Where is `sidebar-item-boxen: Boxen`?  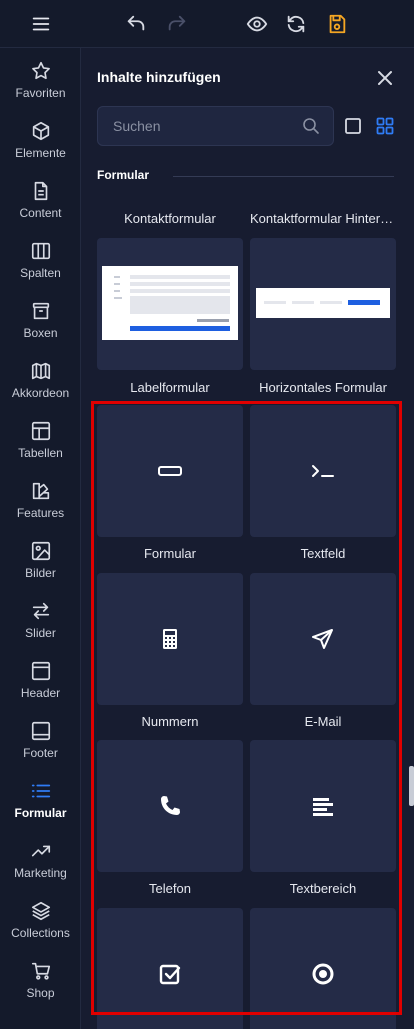 sidebar-item-boxen: Boxen is located at coordinates (40, 318).